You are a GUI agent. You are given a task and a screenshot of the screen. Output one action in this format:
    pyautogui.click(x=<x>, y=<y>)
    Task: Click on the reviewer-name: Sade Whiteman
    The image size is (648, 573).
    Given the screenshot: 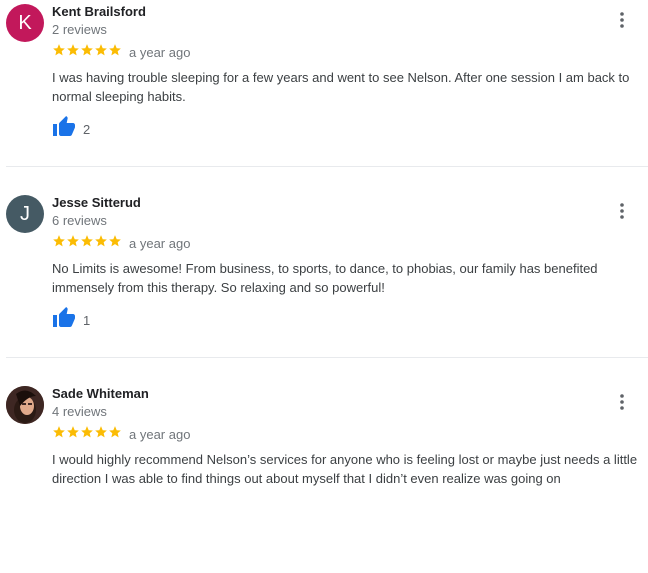 What is the action you would take?
    pyautogui.click(x=100, y=393)
    